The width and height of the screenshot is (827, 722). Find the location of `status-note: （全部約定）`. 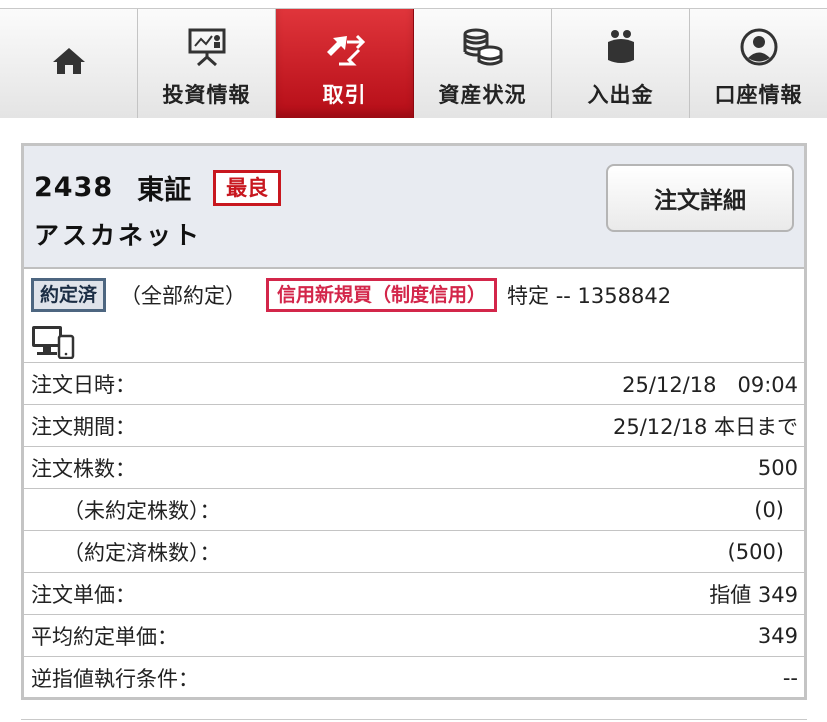

status-note: （全部約定） is located at coordinates (183, 296).